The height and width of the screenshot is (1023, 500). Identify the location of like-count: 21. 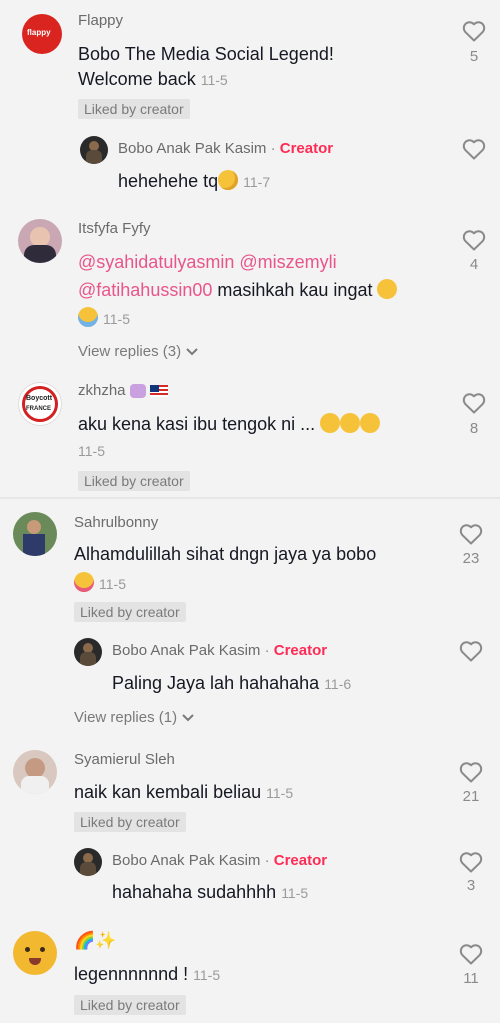
(471, 796).